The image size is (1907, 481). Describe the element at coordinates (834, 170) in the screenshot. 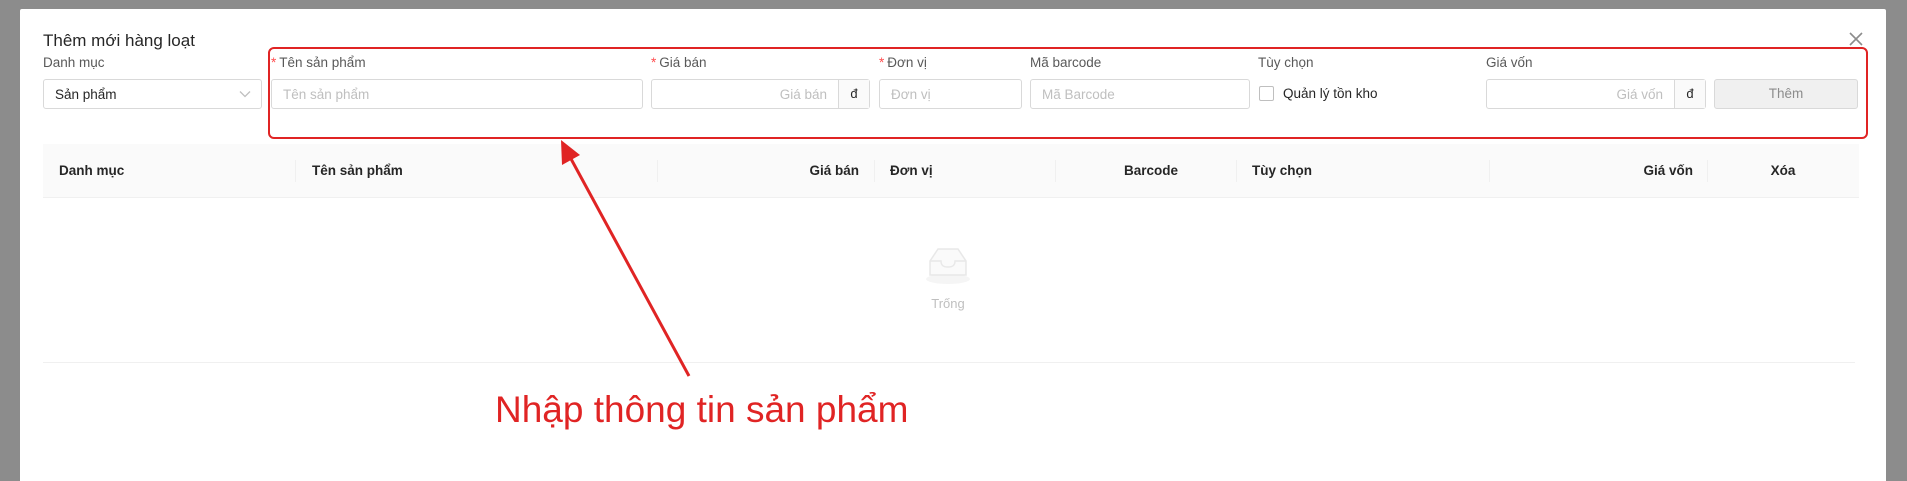

I see `column-header-price: Giá bán` at that location.